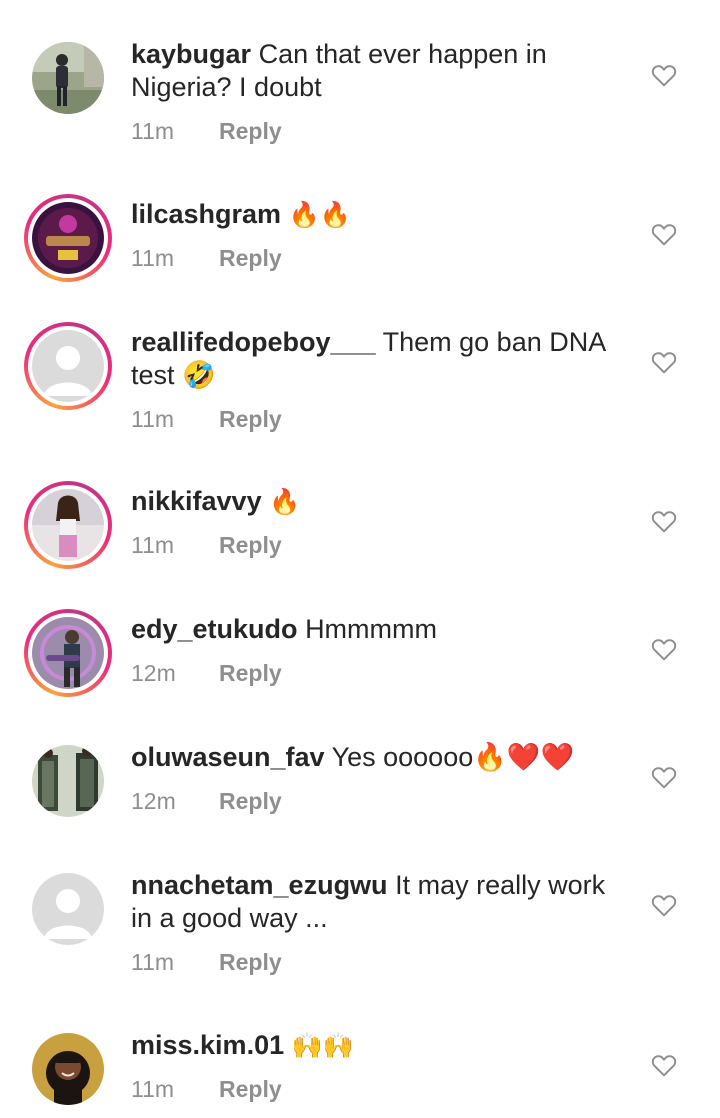  Describe the element at coordinates (214, 629) in the screenshot. I see `comment-username: edy_etukudo` at that location.